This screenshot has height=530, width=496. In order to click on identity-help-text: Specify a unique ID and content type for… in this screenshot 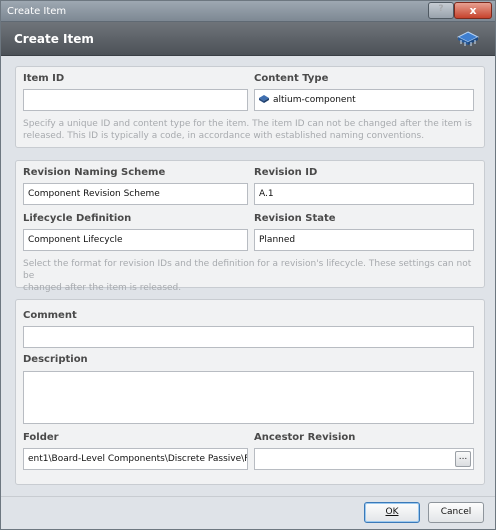, I will do `click(247, 130)`.